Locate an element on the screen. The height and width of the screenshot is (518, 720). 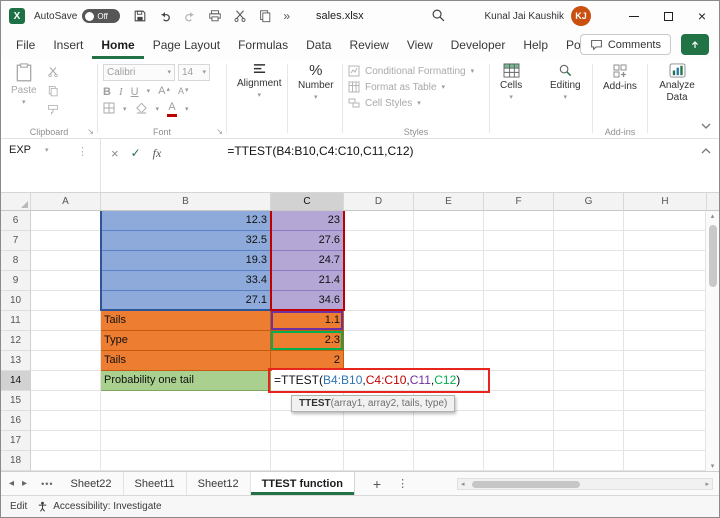
excel-app-icon: X is located at coordinates (17, 16).